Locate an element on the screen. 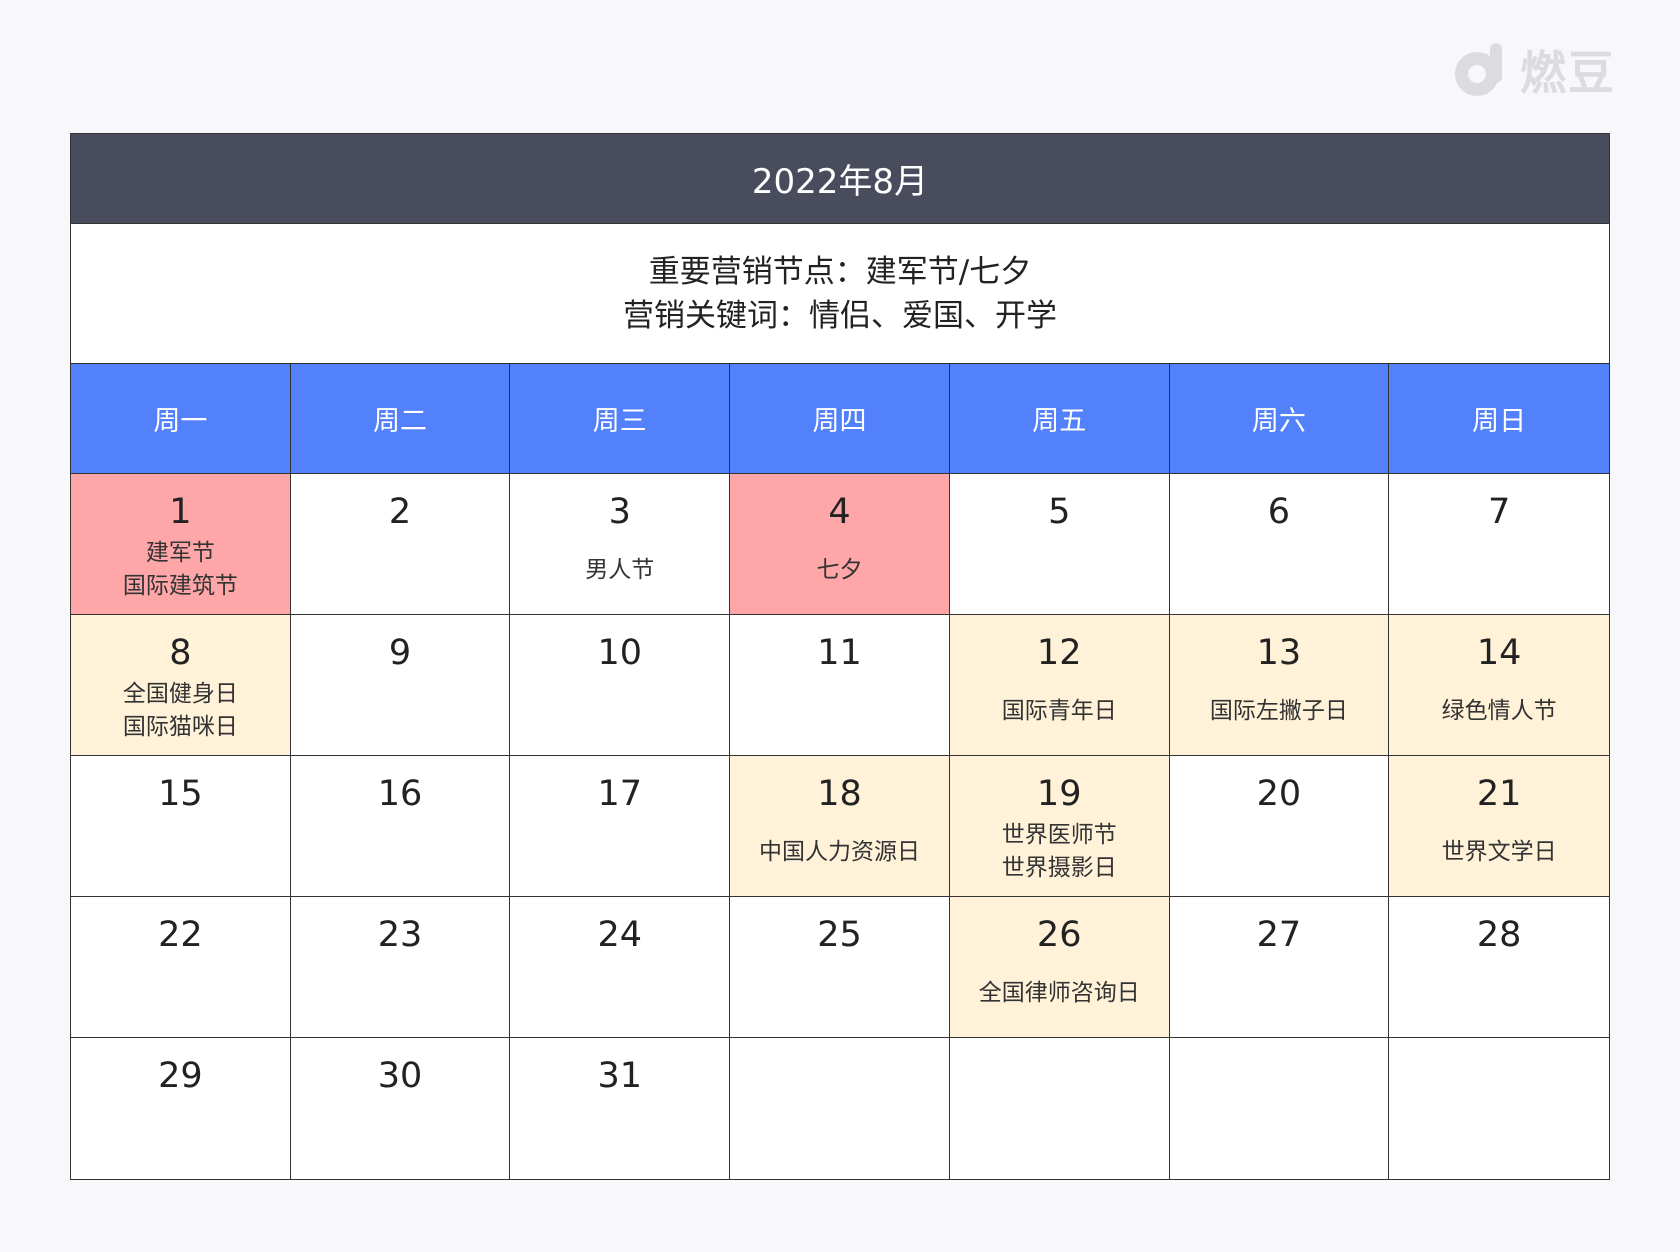 The image size is (1680, 1252). day-cell-25: 25 is located at coordinates (840, 967).